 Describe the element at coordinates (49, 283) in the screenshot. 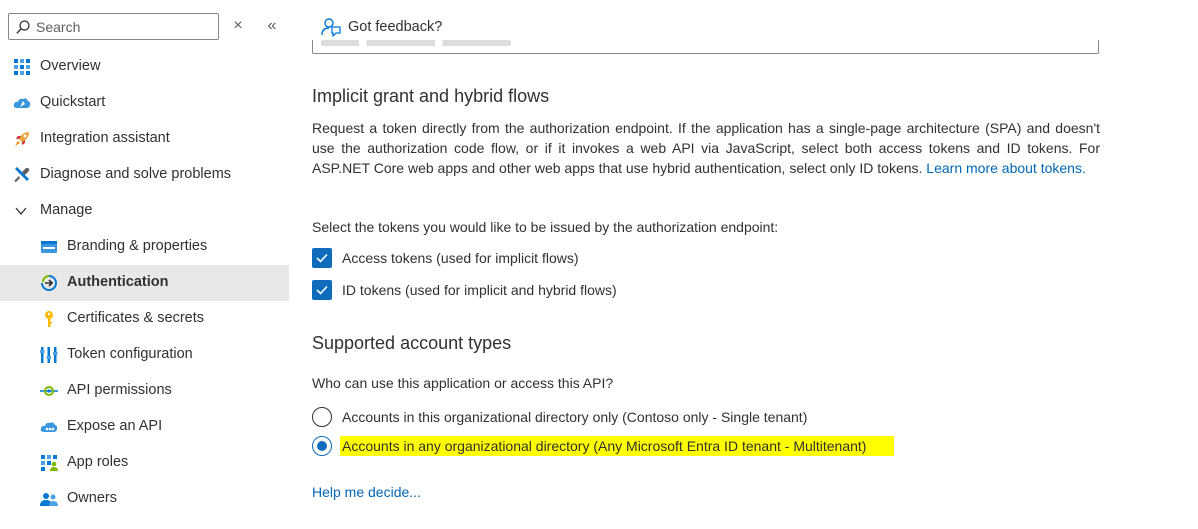

I see `authentication-icon` at that location.